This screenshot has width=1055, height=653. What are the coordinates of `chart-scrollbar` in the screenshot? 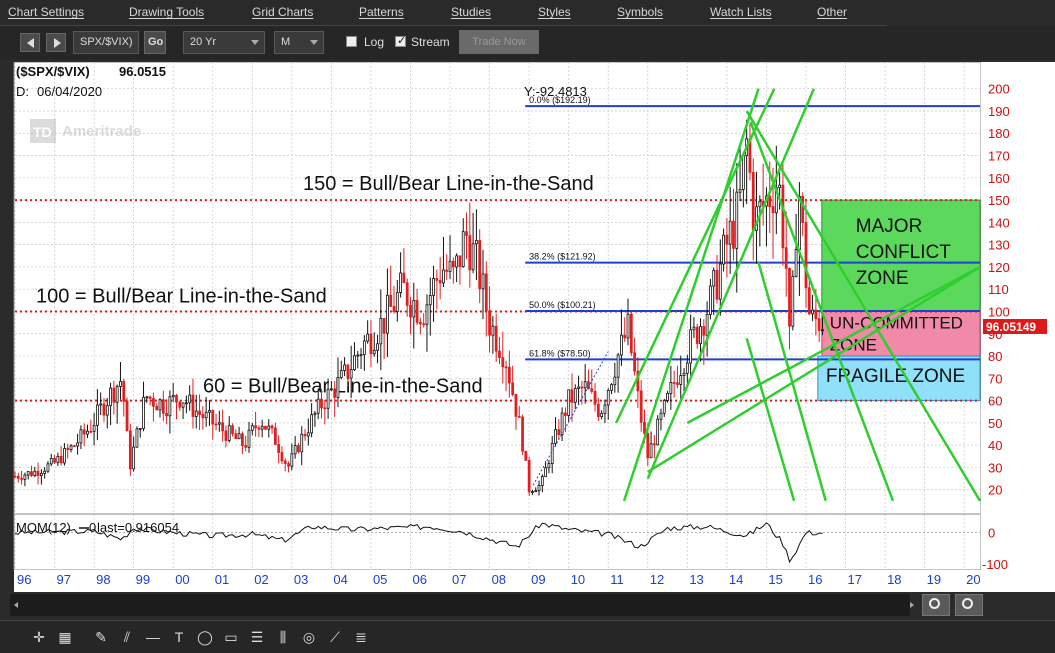 It's located at (462, 605).